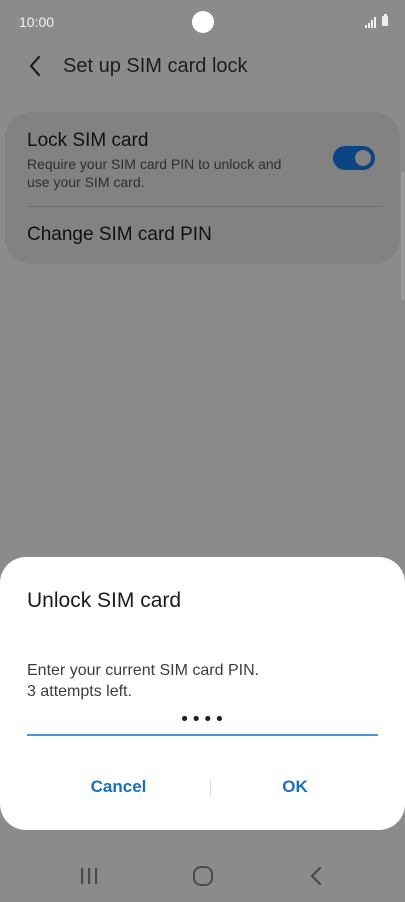  I want to click on recent-apps-icon, so click(89, 876).